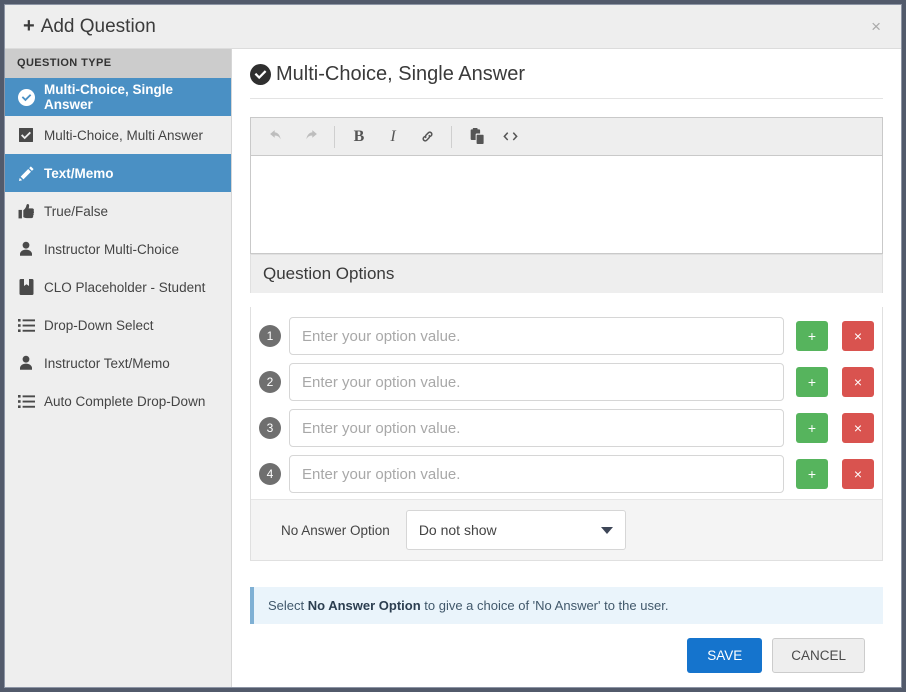 The width and height of the screenshot is (906, 692). I want to click on page-title: + Add Question, so click(89, 27).